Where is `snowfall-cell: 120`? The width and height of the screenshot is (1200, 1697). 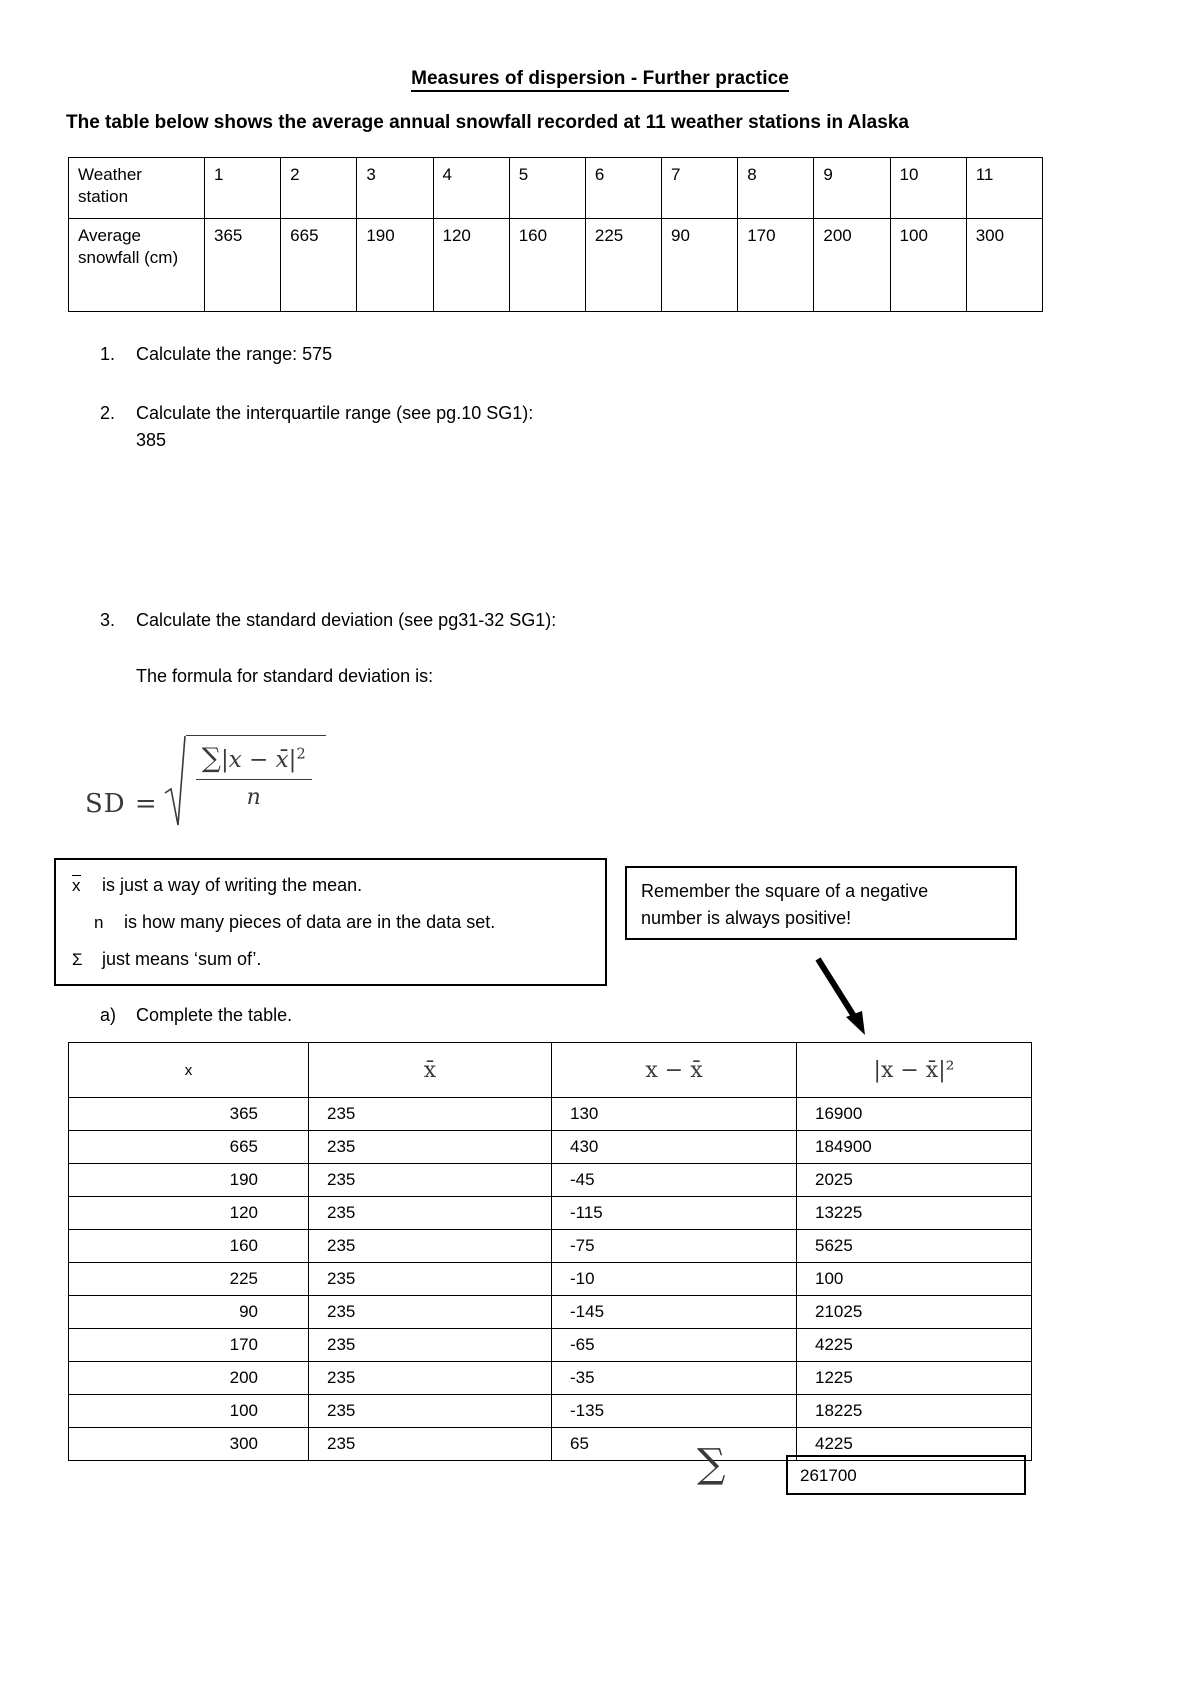
snowfall-cell: 120 is located at coordinates (471, 265).